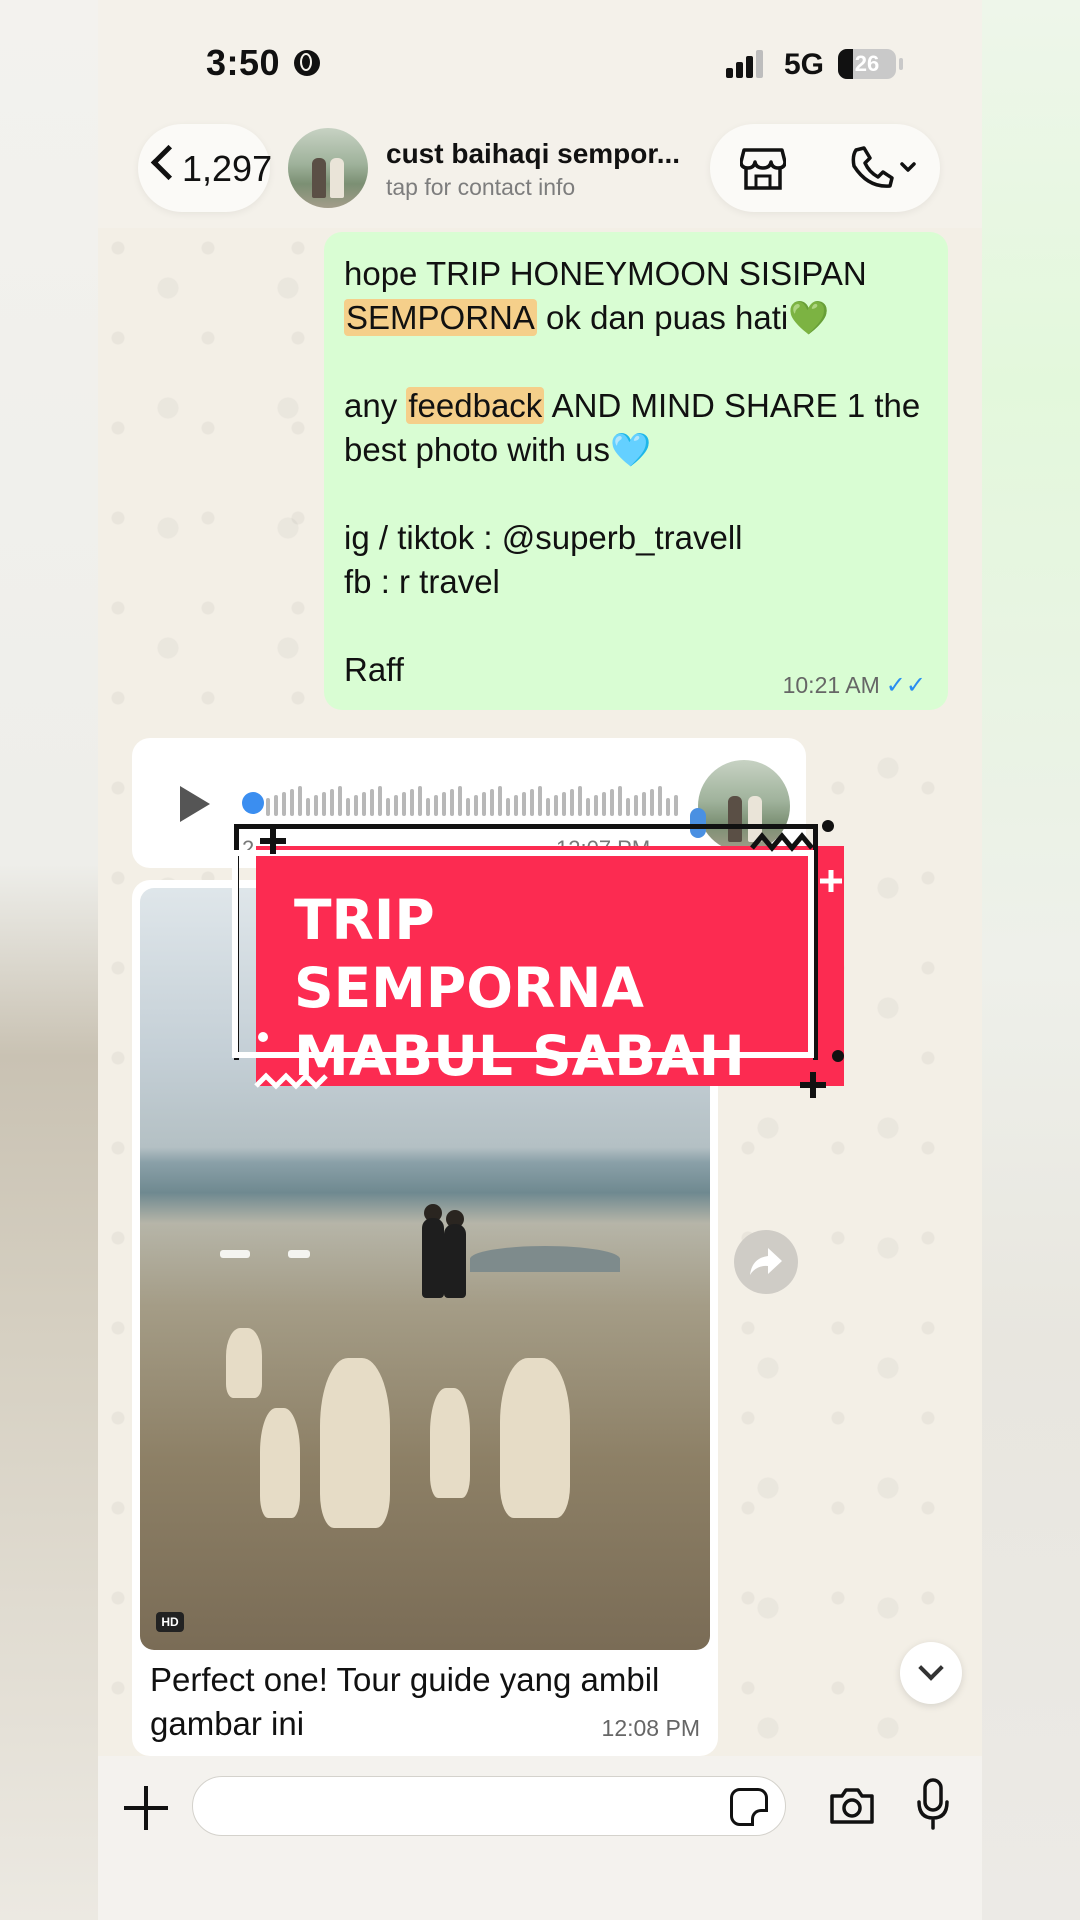 The width and height of the screenshot is (1080, 1920). Describe the element at coordinates (749, 1807) in the screenshot. I see `sticker-icon` at that location.